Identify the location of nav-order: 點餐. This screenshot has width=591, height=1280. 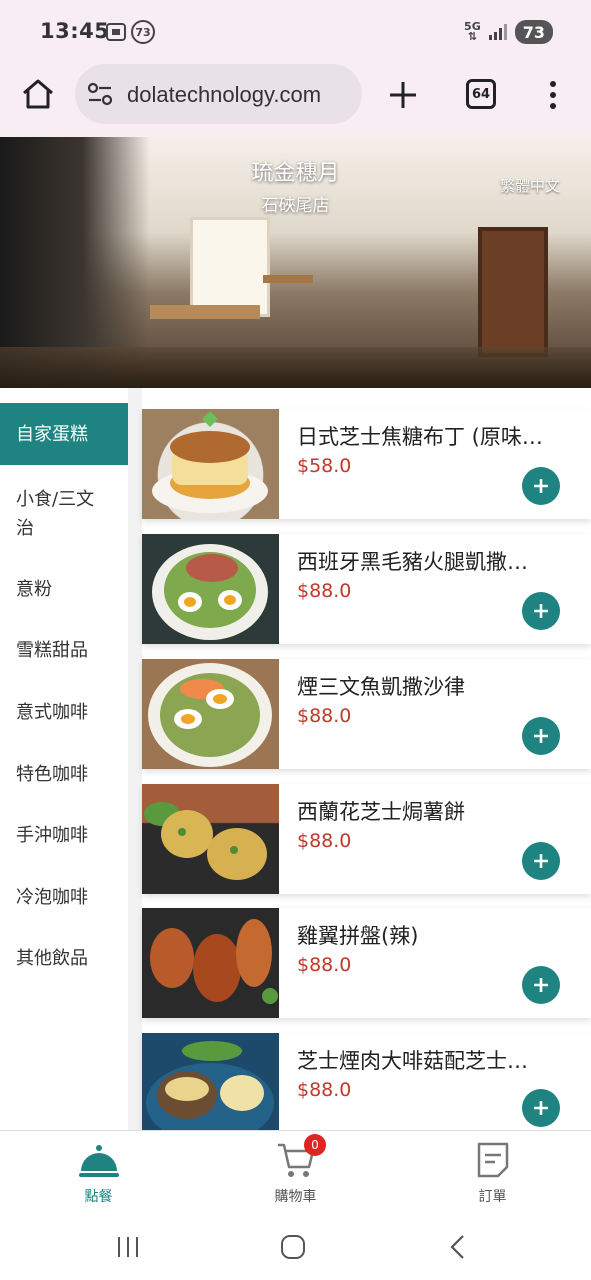
(98, 1172).